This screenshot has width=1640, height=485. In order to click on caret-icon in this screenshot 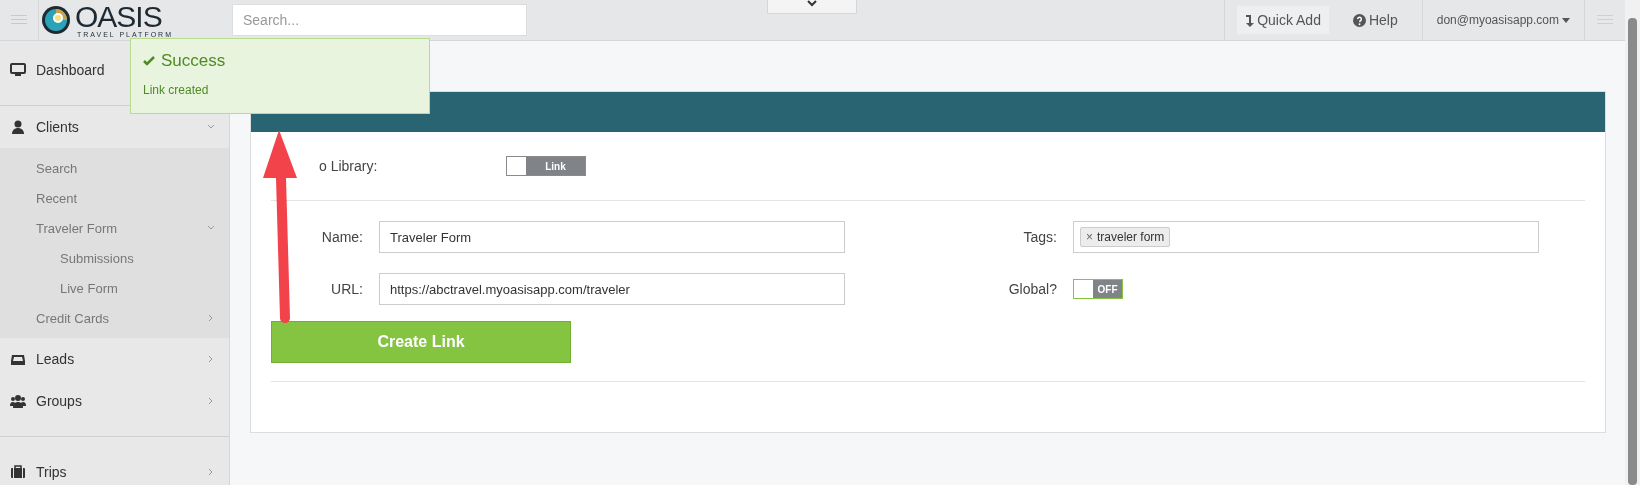, I will do `click(1566, 20)`.